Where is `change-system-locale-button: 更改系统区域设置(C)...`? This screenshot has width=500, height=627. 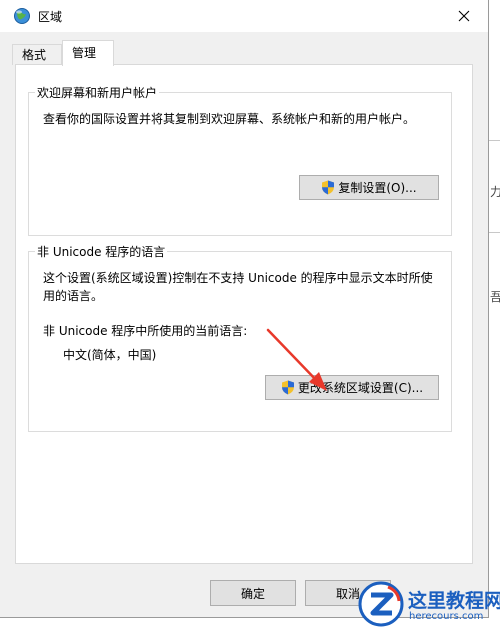 change-system-locale-button: 更改系统区域设置(C)... is located at coordinates (352, 387).